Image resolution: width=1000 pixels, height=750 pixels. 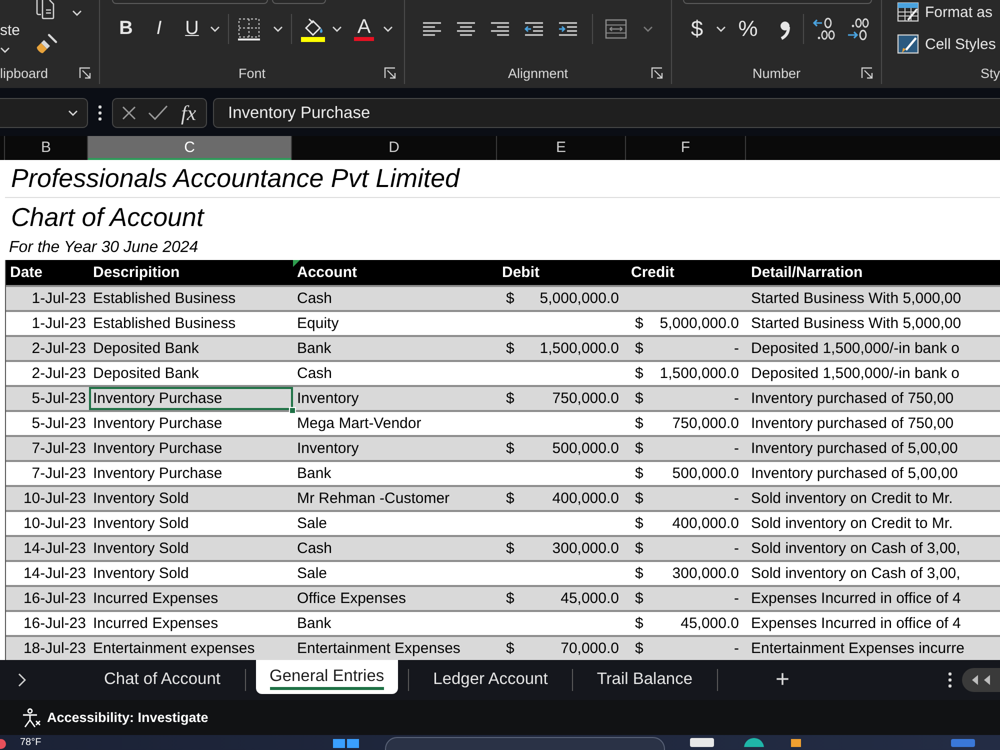 What do you see at coordinates (174, 649) in the screenshot?
I see `table-cell-text: Entertainment expenses` at bounding box center [174, 649].